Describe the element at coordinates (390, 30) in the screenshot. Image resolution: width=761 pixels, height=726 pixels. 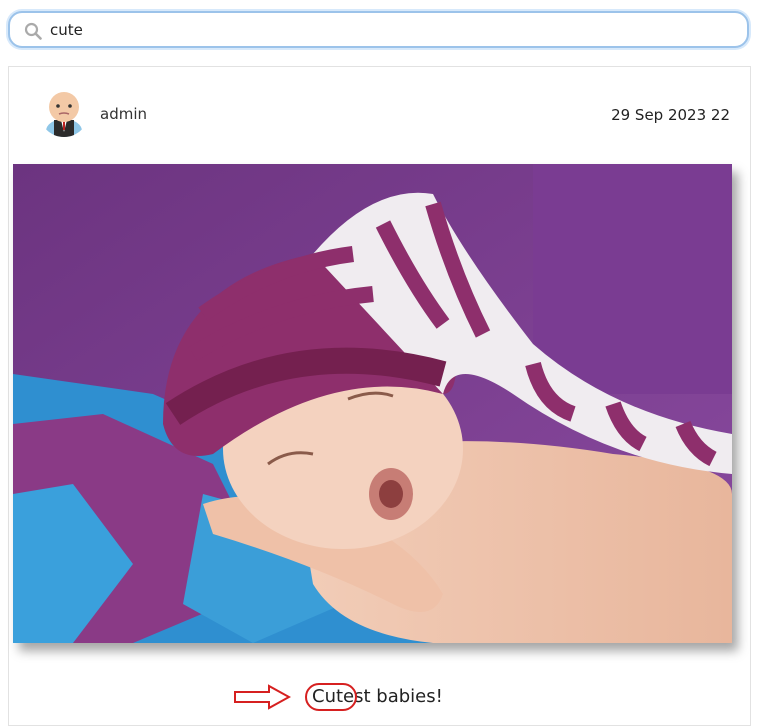
I see `search-input` at that location.